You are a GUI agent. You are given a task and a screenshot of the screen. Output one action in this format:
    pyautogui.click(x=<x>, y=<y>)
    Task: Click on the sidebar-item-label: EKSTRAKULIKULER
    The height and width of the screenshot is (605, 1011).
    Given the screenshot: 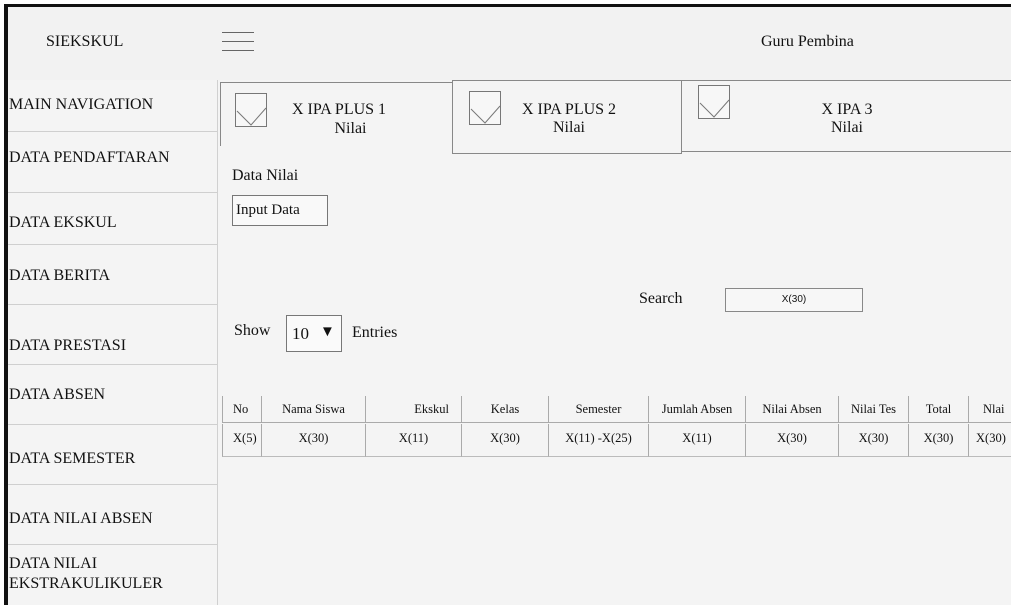 What is the action you would take?
    pyautogui.click(x=86, y=583)
    